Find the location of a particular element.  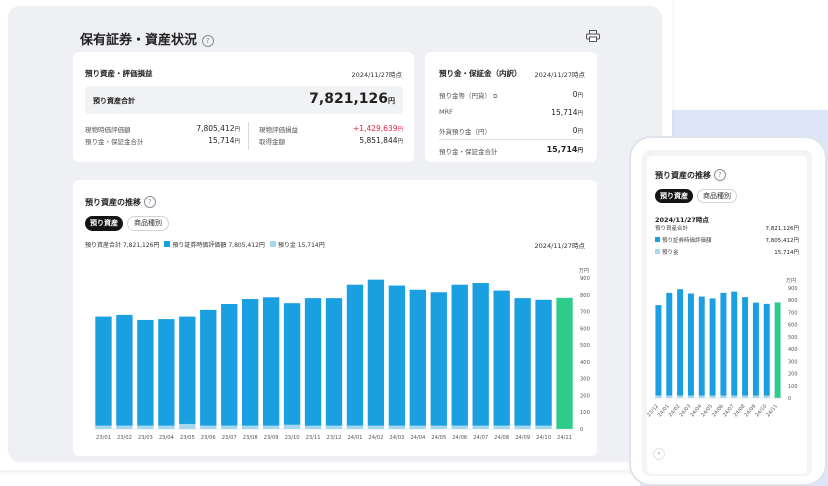

page-title: 保有証券・資産状況 ? is located at coordinates (147, 38).